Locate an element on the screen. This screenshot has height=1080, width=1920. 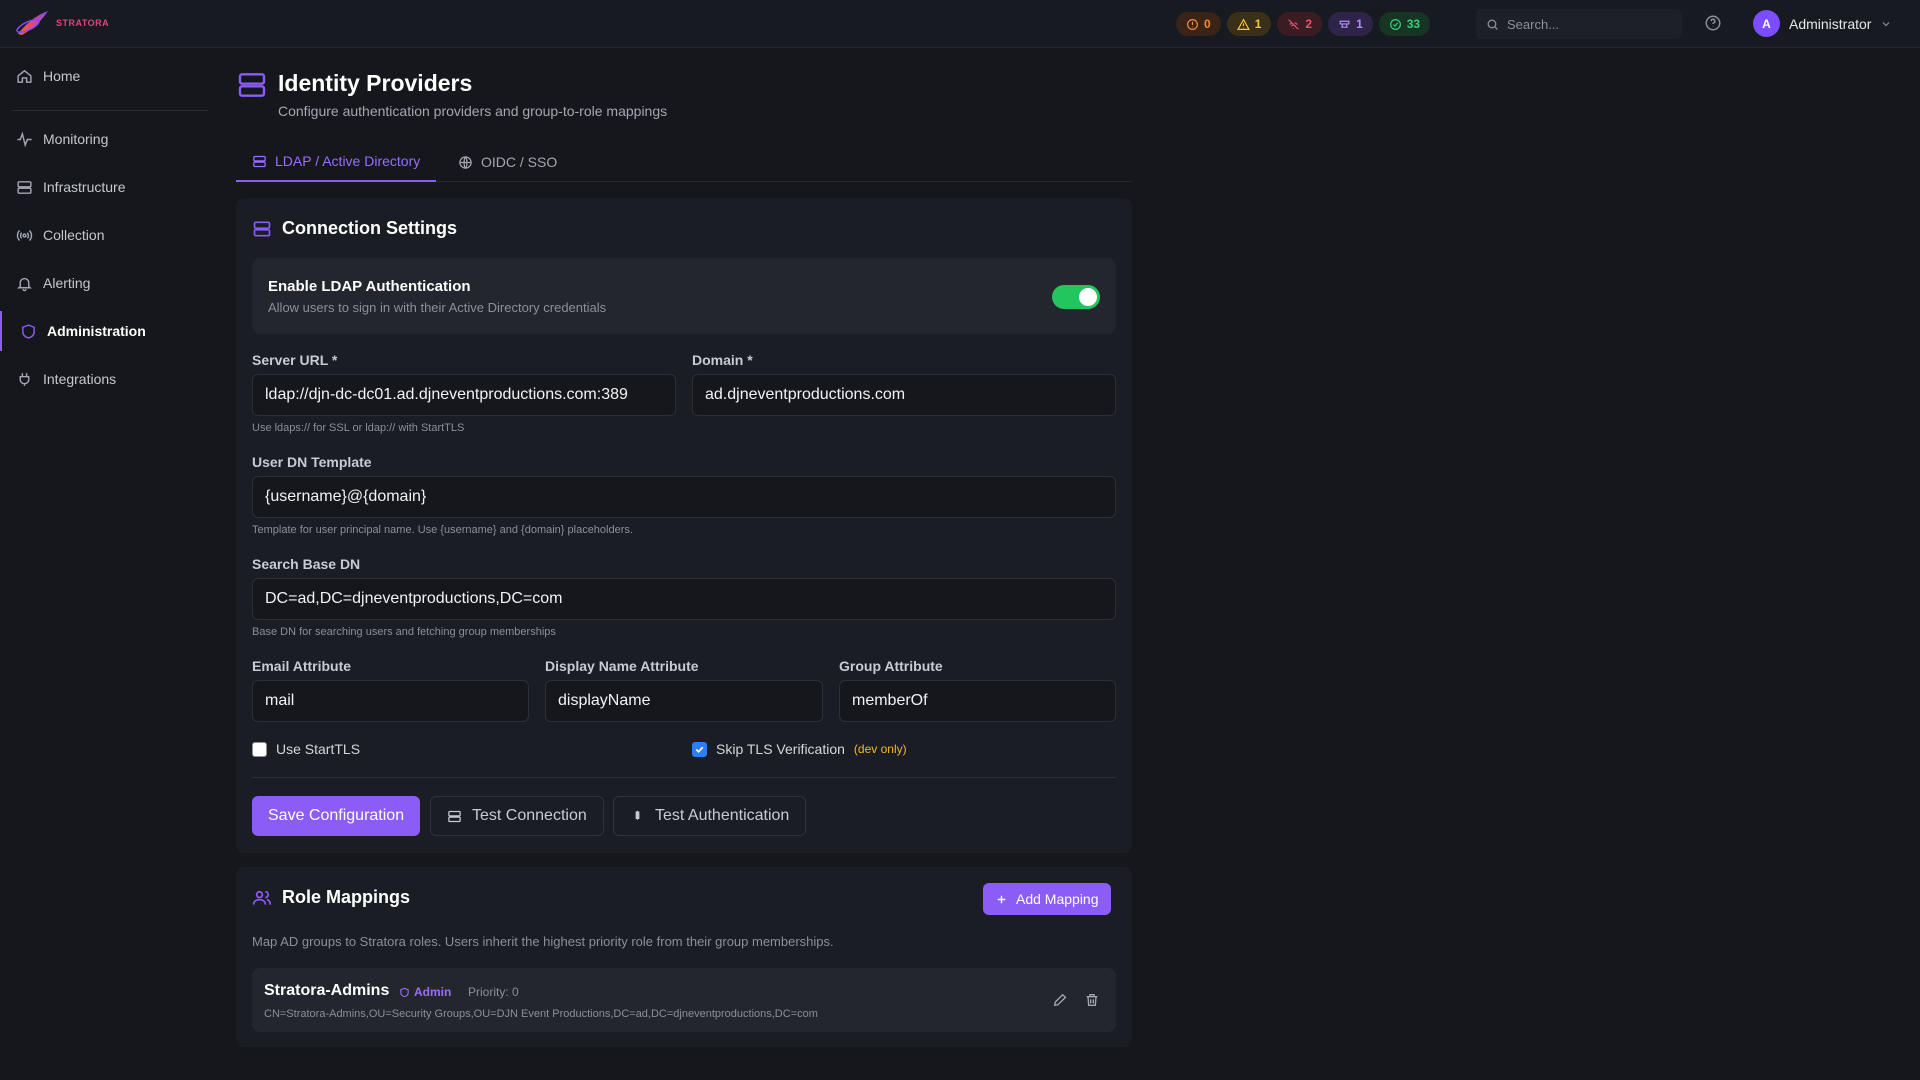
enable-ldap-toggle is located at coordinates (1076, 297).